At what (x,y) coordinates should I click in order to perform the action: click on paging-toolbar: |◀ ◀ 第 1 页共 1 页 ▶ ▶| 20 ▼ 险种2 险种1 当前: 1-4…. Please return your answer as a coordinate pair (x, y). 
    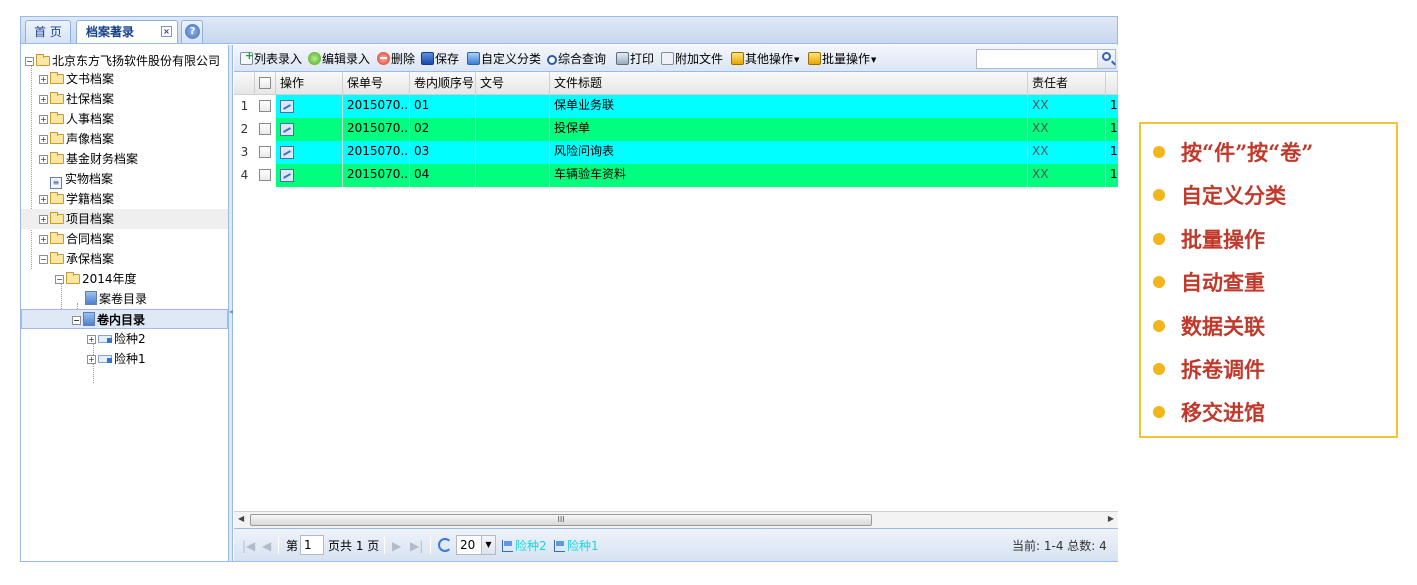
    Looking at the image, I should click on (676, 544).